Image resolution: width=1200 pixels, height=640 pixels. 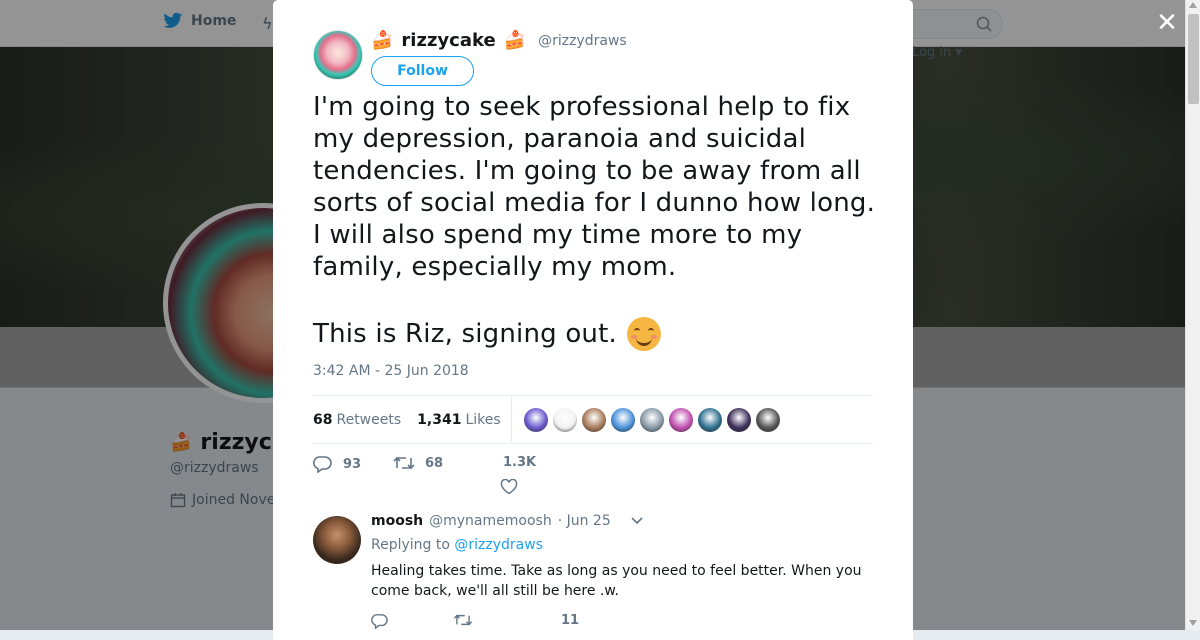 What do you see at coordinates (337, 540) in the screenshot?
I see `reply-author-avatar` at bounding box center [337, 540].